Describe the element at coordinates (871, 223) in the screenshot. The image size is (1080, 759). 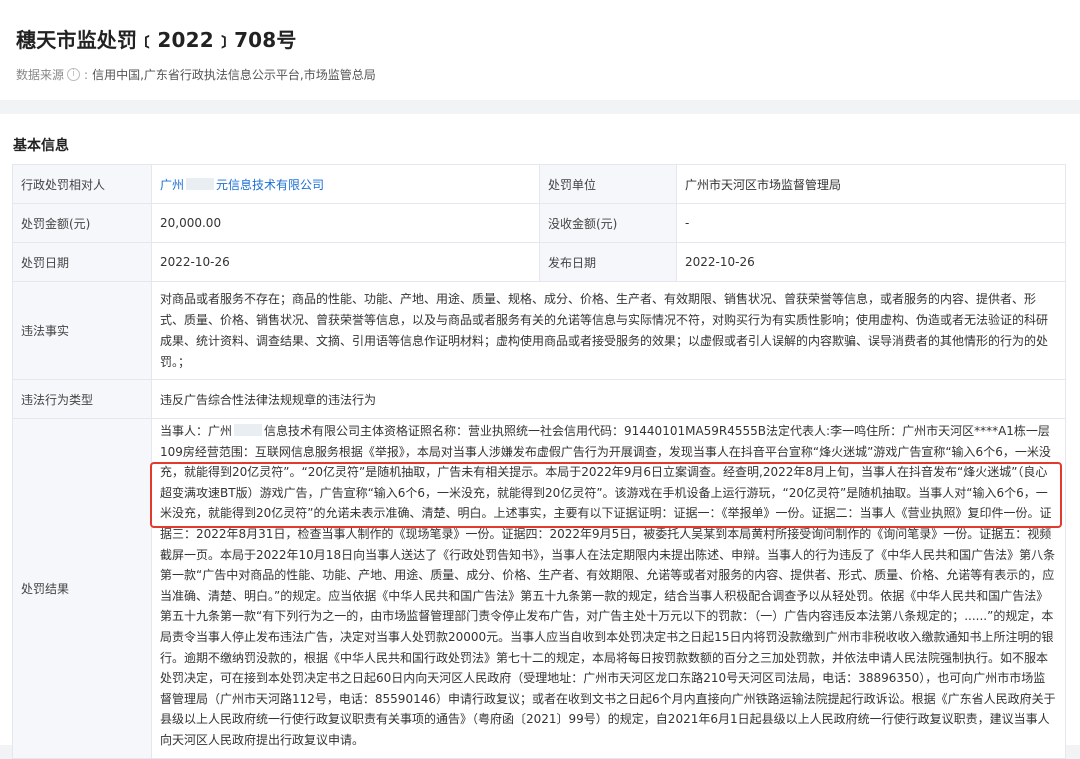
I see `confiscation-value: -` at that location.